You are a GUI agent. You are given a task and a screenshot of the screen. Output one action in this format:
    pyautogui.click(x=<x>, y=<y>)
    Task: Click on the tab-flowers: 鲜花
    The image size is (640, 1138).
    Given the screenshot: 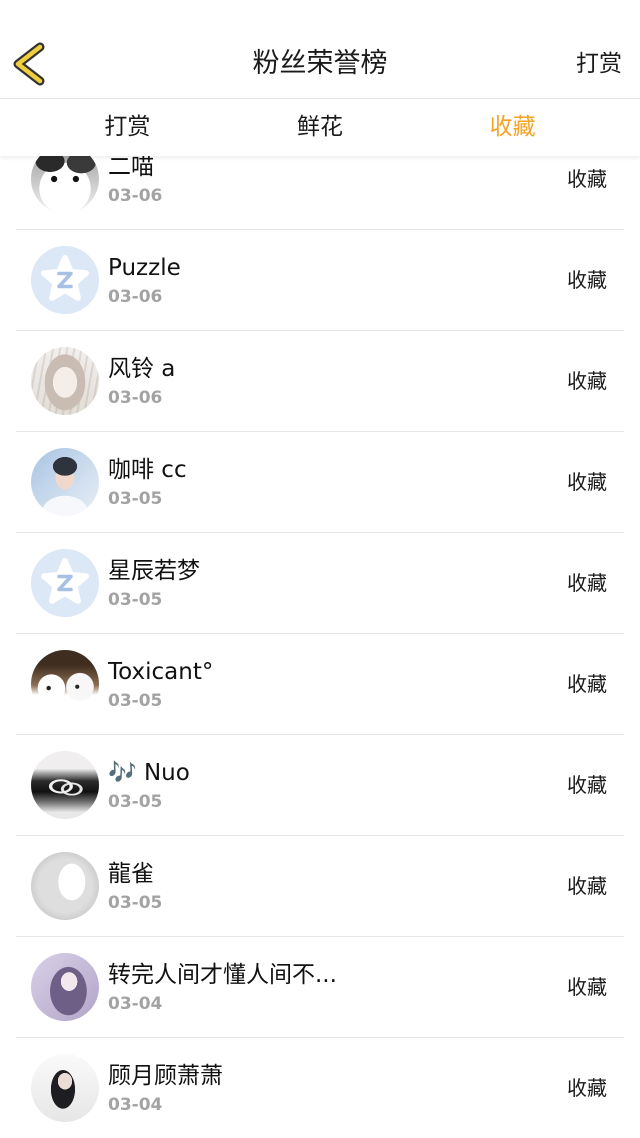 What is the action you would take?
    pyautogui.click(x=320, y=127)
    